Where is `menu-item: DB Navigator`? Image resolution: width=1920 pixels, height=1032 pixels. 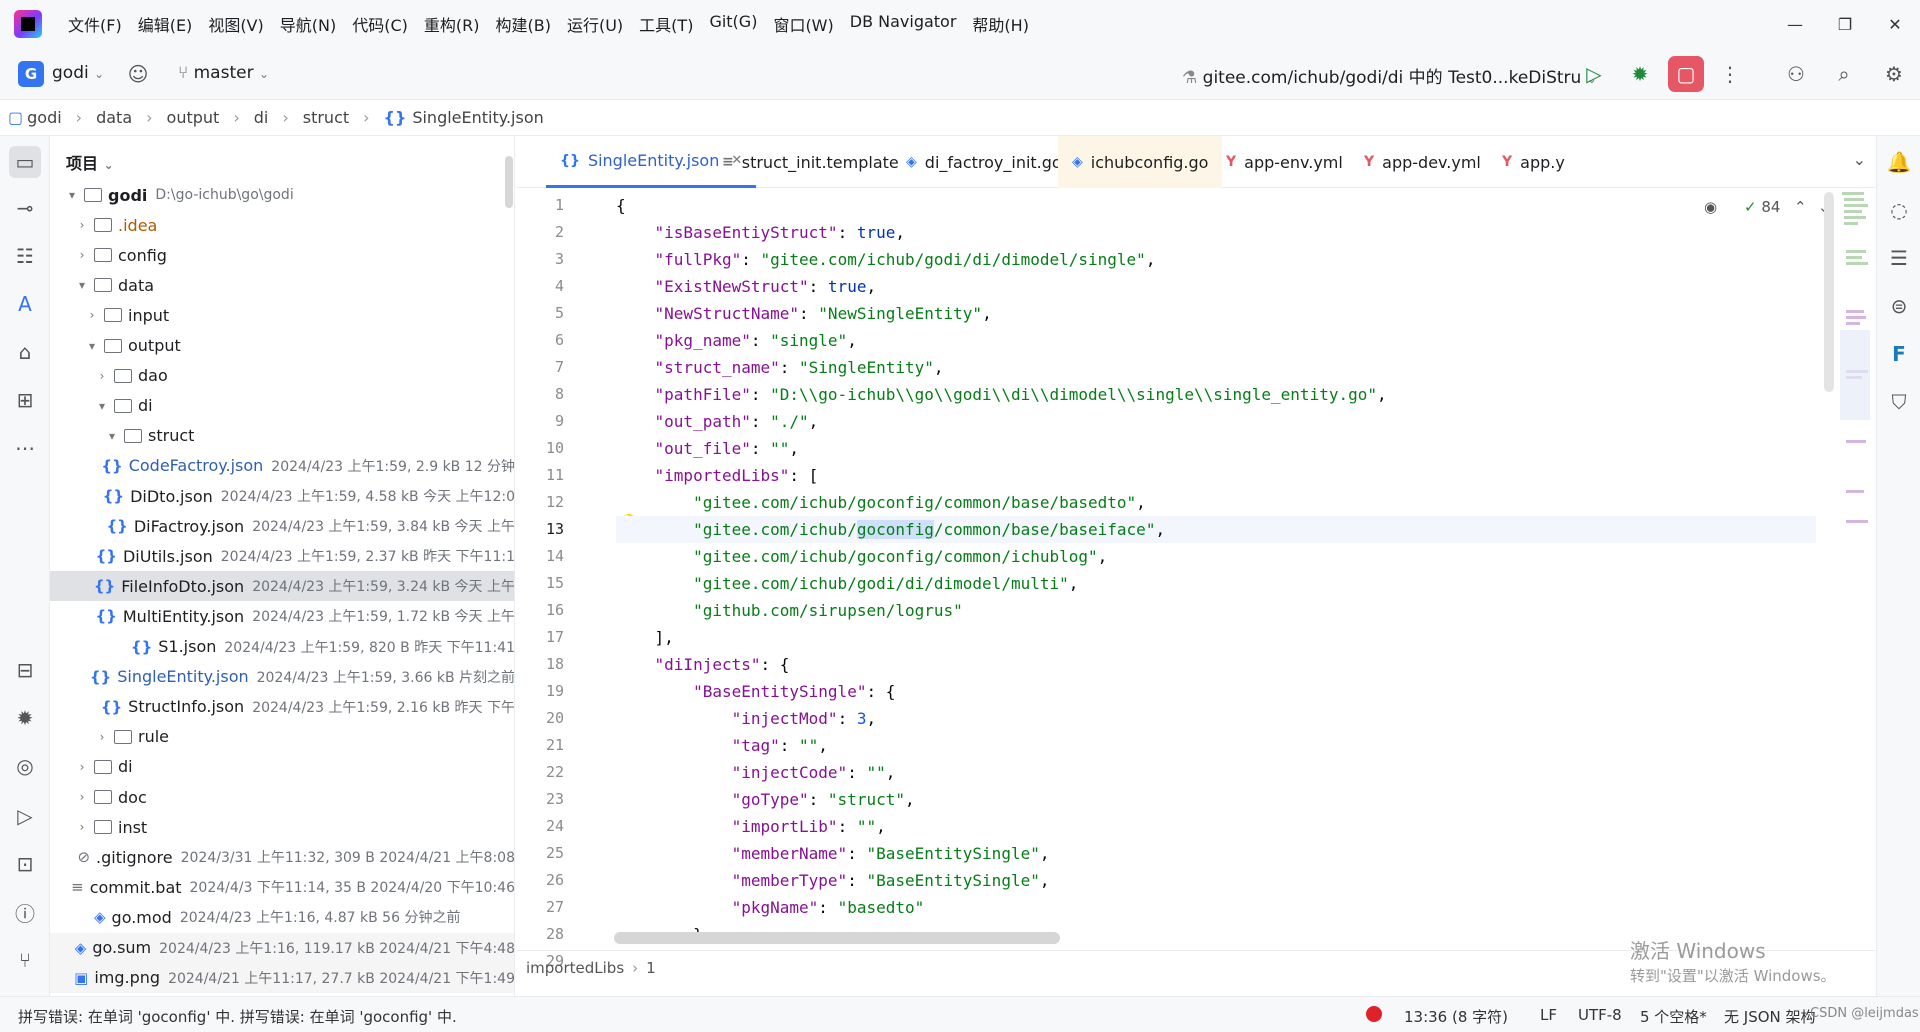 menu-item: DB Navigator is located at coordinates (903, 24).